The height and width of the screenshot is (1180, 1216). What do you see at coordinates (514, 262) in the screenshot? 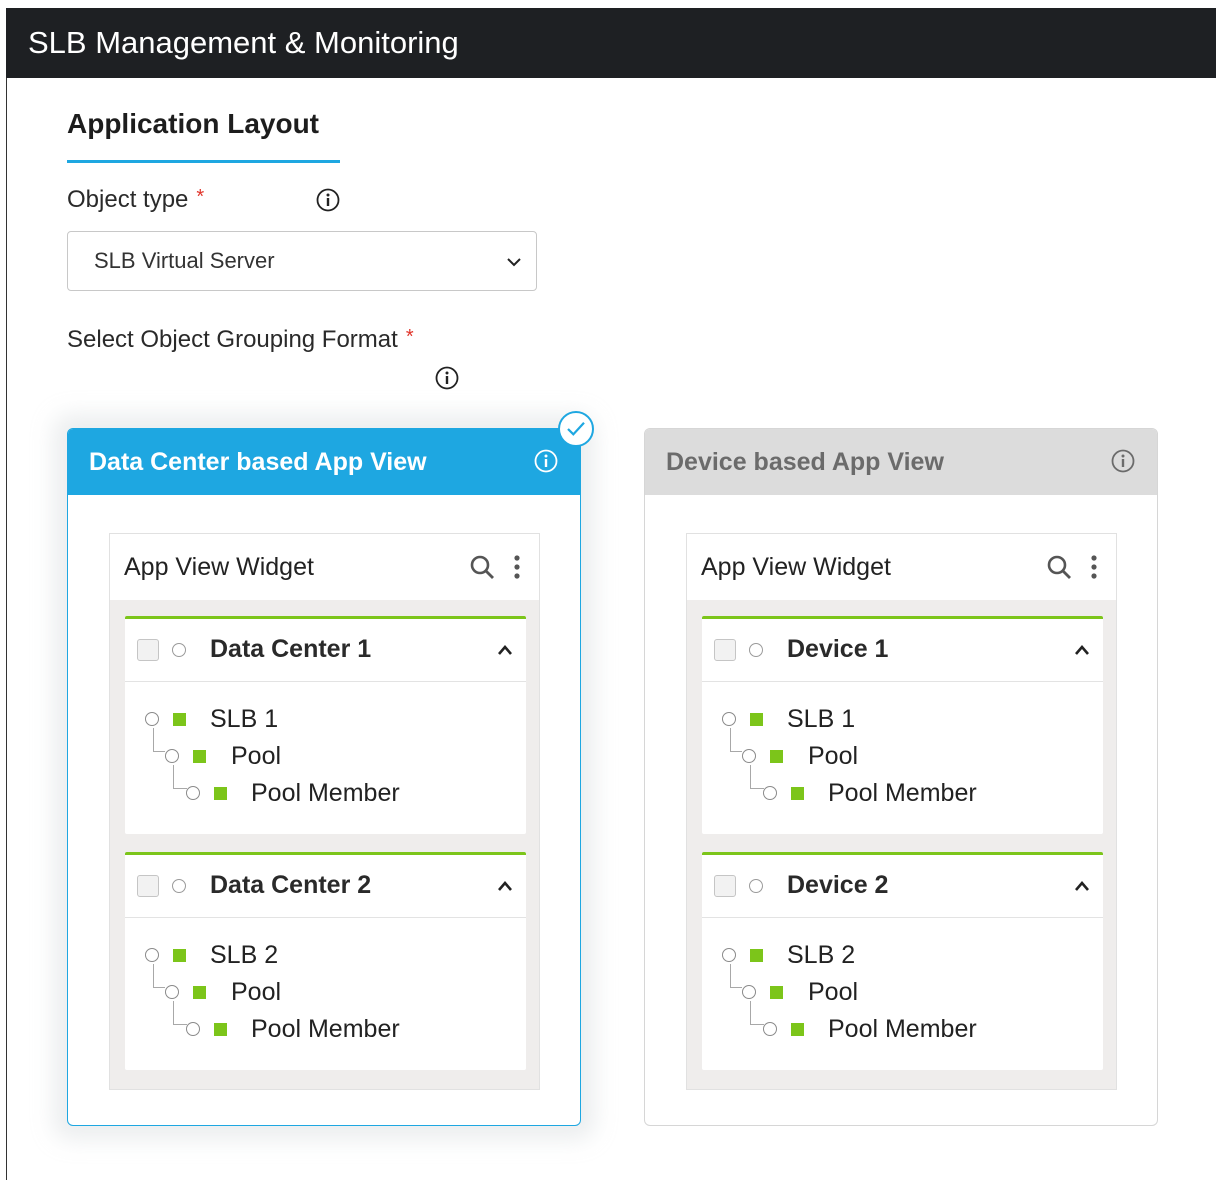
I see `chevron-down-icon` at bounding box center [514, 262].